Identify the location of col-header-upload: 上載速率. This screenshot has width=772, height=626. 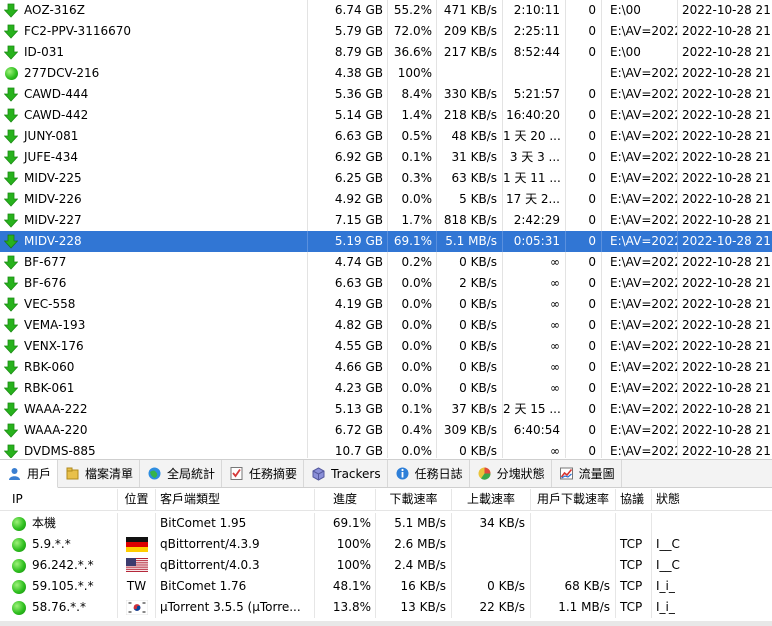
(491, 499).